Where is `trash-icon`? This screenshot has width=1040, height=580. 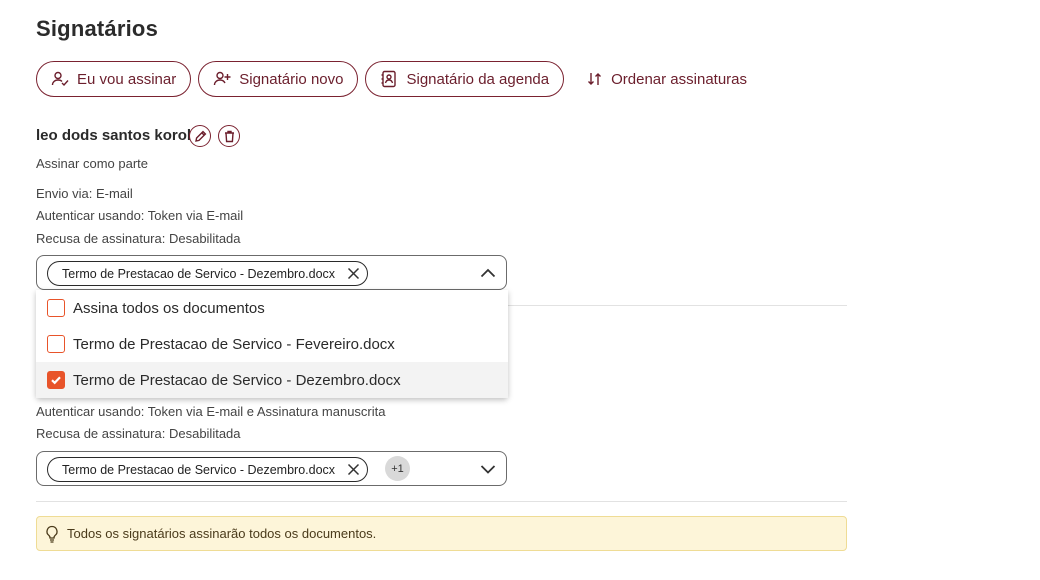
trash-icon is located at coordinates (229, 136).